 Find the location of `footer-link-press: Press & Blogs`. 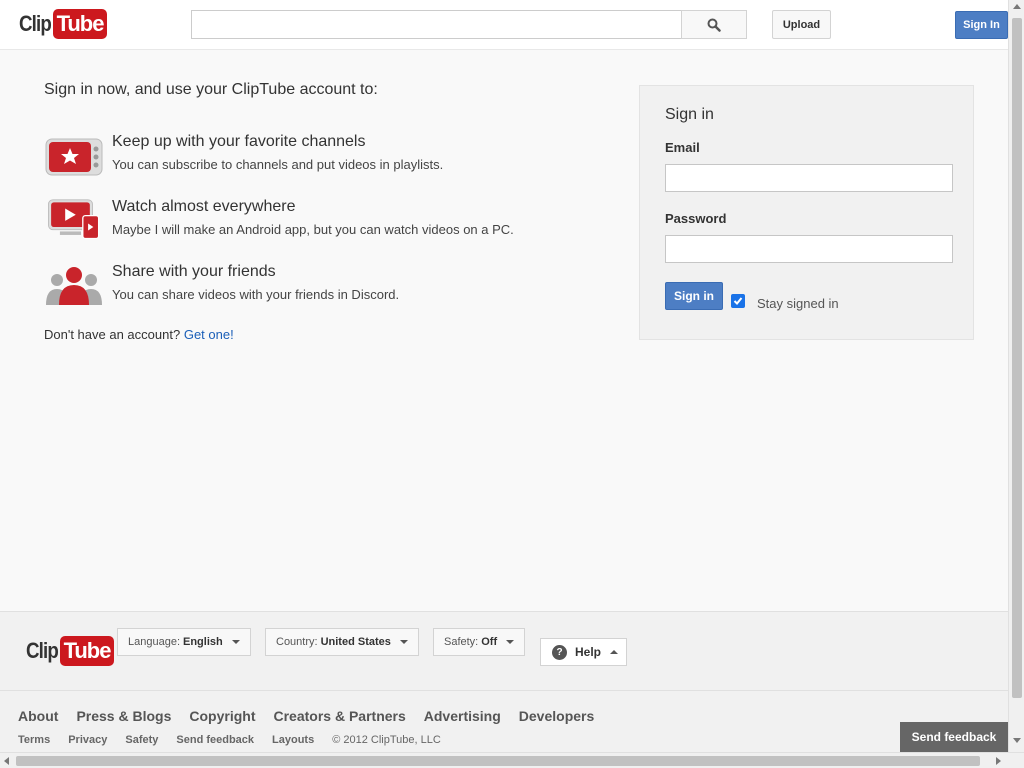

footer-link-press: Press & Blogs is located at coordinates (123, 716).